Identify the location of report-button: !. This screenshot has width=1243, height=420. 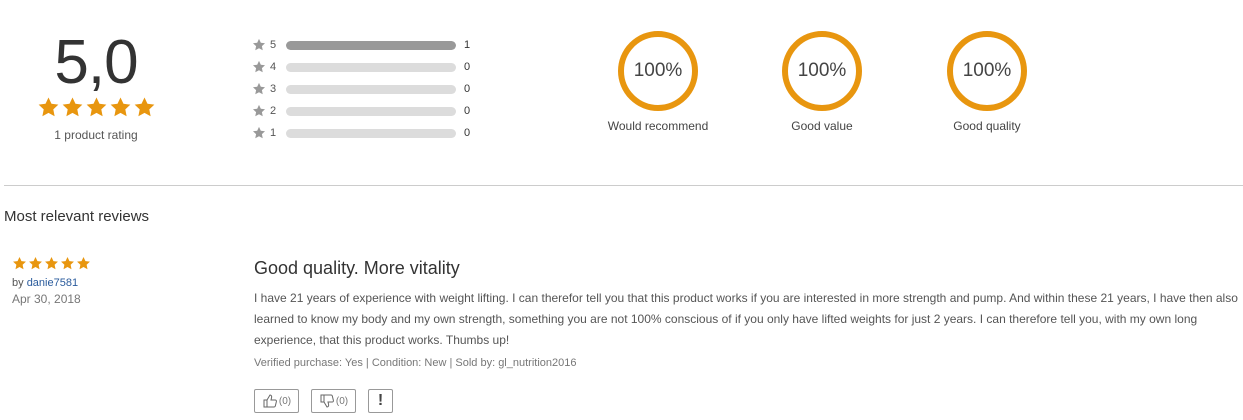
(380, 401).